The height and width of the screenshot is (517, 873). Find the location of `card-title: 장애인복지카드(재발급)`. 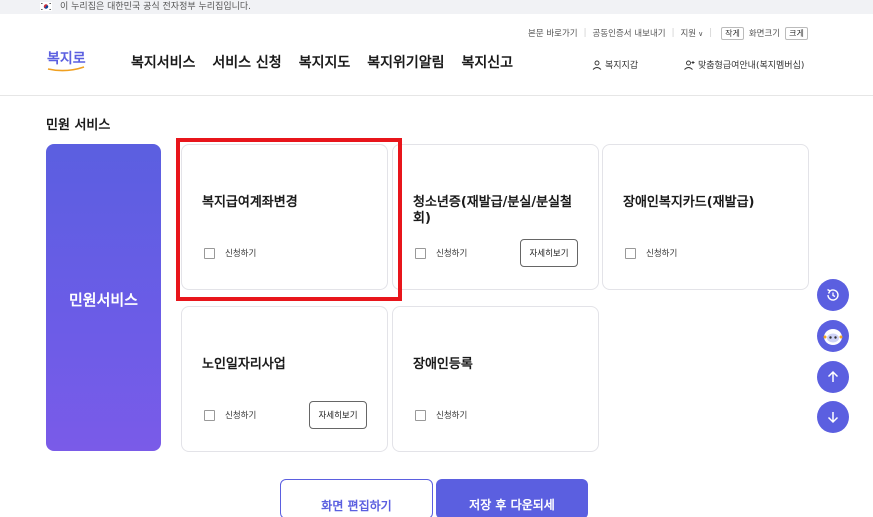

card-title: 장애인복지카드(재발급) is located at coordinates (689, 202).